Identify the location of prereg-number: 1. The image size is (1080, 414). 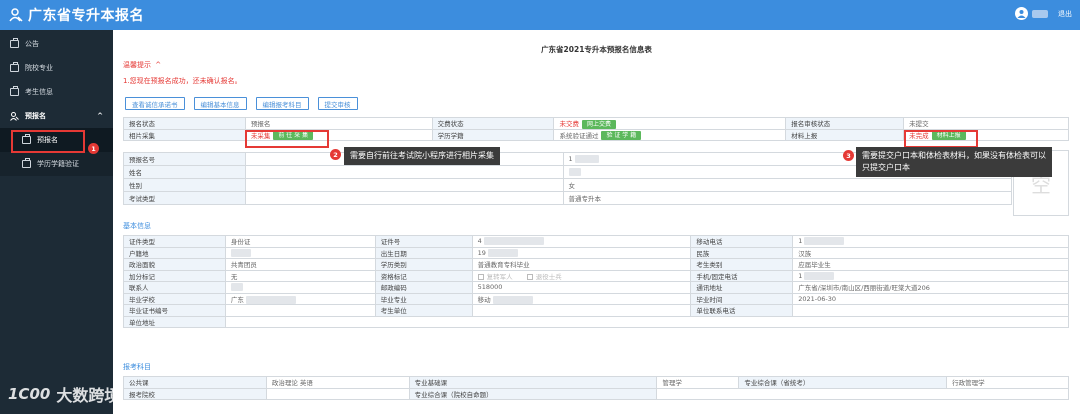
(570, 159).